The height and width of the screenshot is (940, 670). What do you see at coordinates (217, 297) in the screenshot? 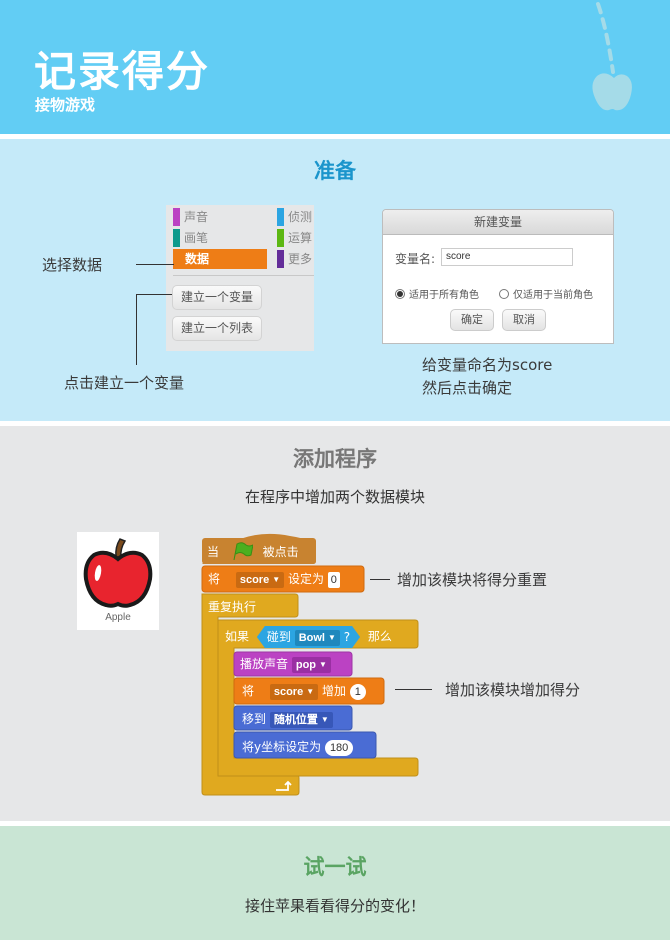
I see `make-variable-button: 建立一个变量` at bounding box center [217, 297].